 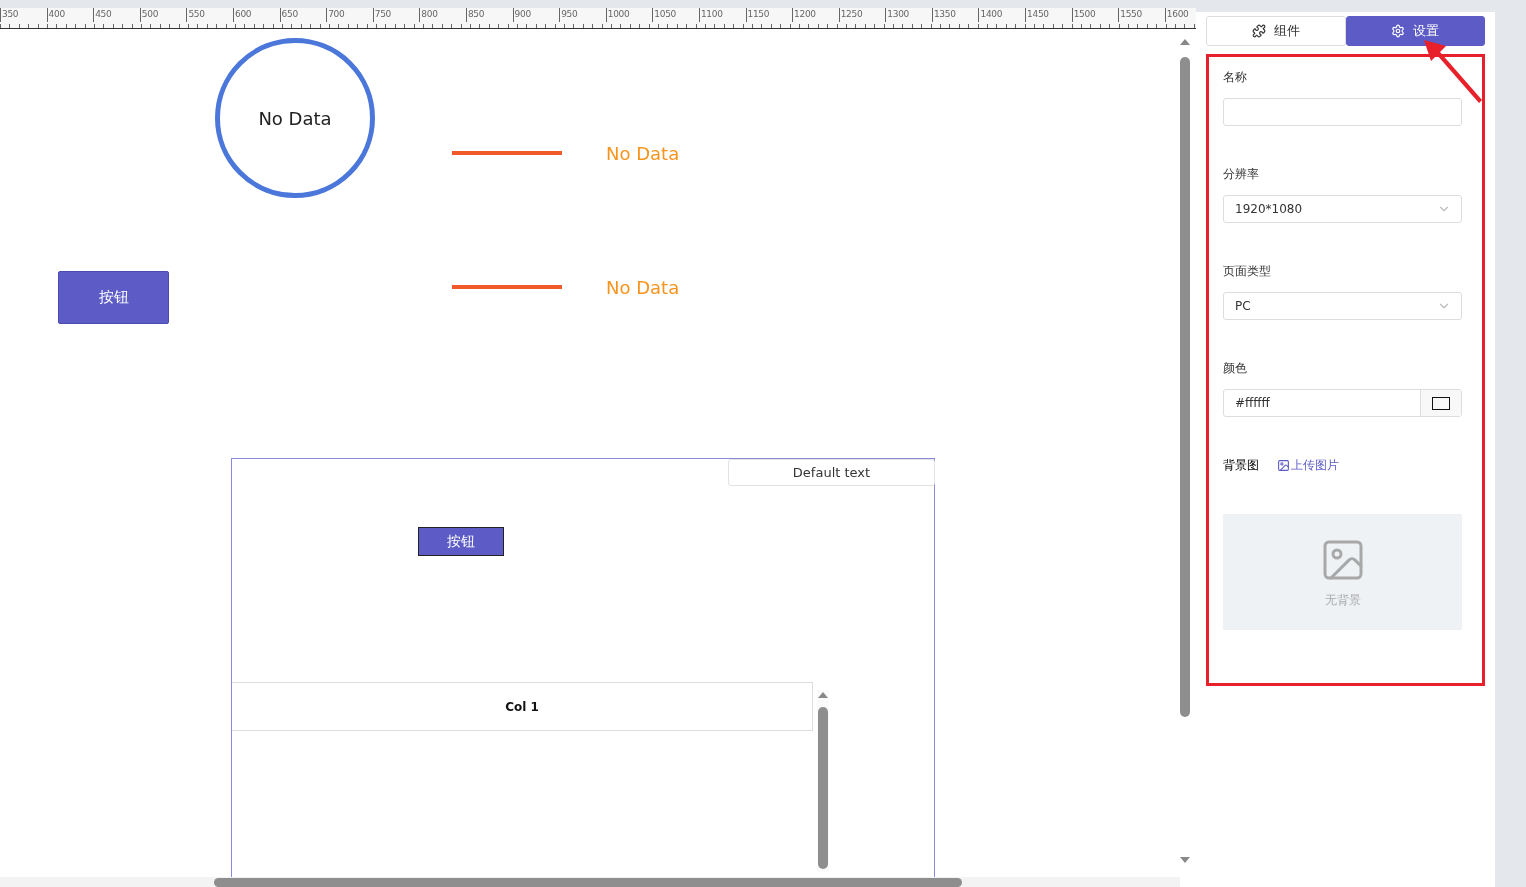 I want to click on ruler-label: 1150, so click(x=769, y=15).